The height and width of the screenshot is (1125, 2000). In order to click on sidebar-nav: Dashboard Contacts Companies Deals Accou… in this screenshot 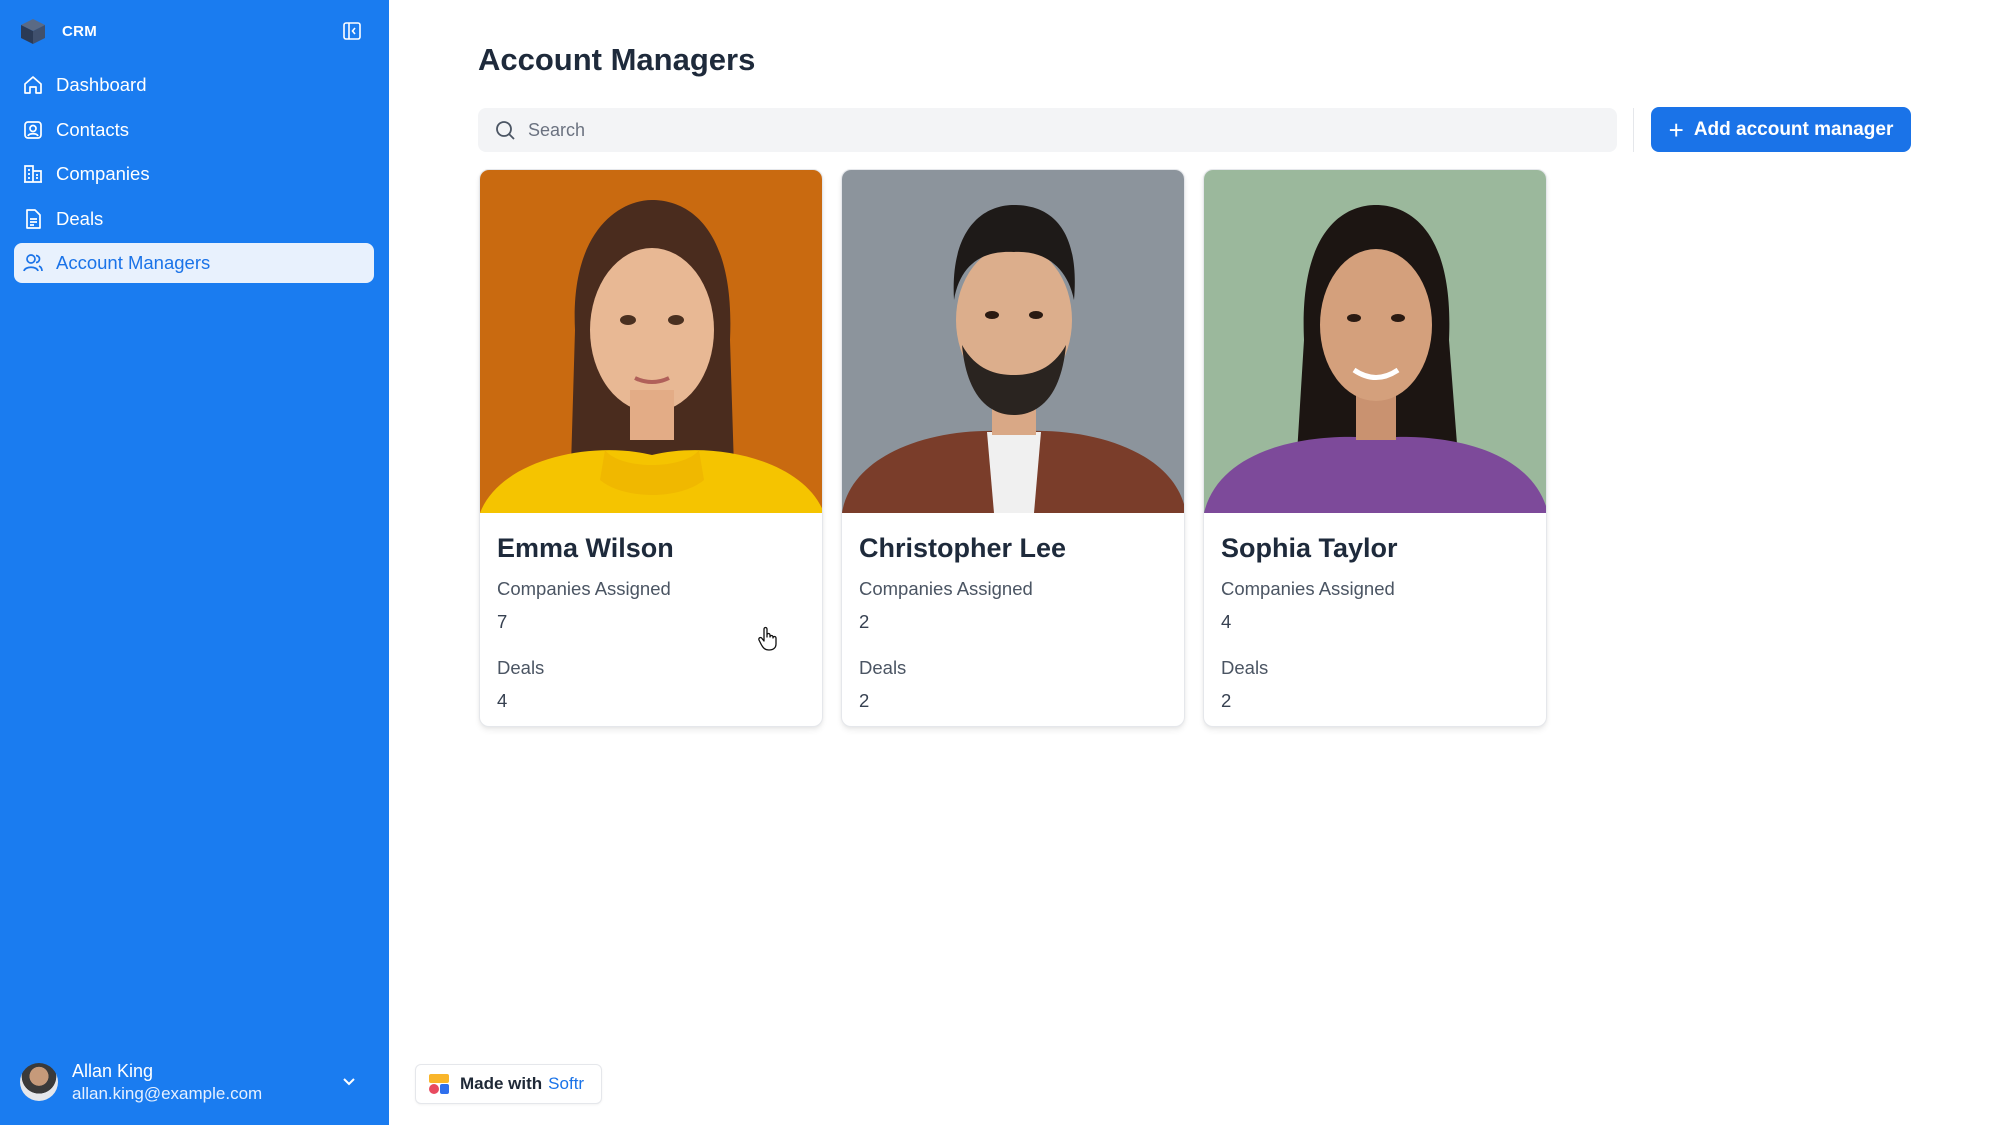, I will do `click(194, 176)`.